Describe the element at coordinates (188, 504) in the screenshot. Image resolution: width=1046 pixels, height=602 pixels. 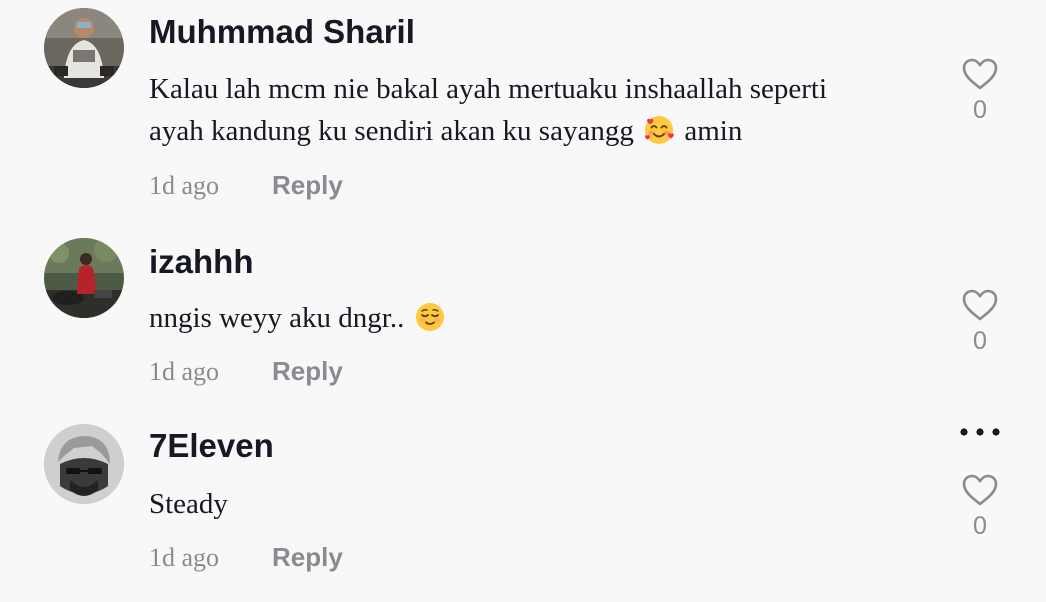
I see `comment-text-line: Steady` at that location.